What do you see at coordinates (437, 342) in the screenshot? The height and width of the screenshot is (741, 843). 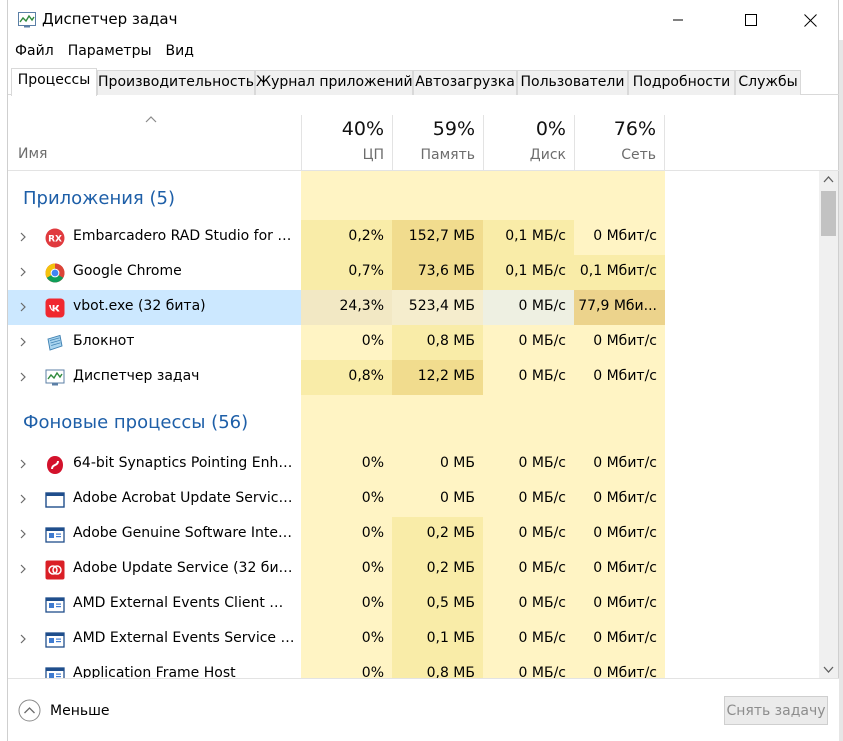 I see `memory-cell: 0,8 МБ` at bounding box center [437, 342].